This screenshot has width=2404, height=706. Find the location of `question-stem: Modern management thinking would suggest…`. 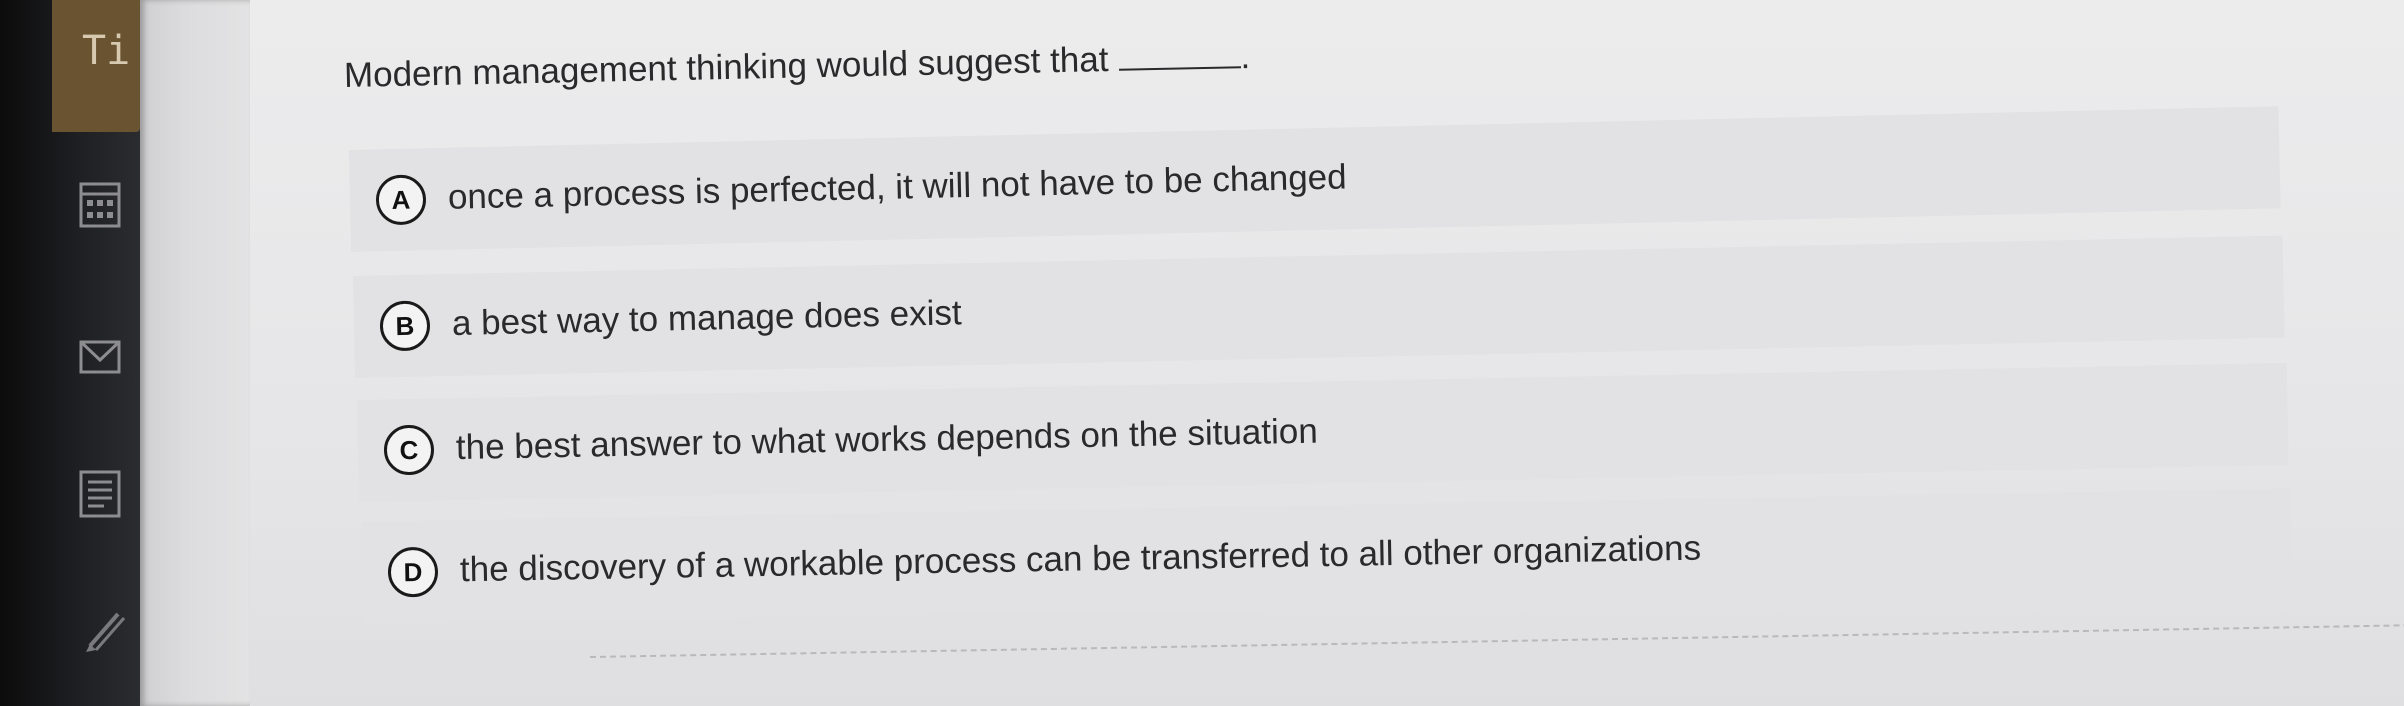

question-stem: Modern management thinking would suggest… is located at coordinates (797, 66).